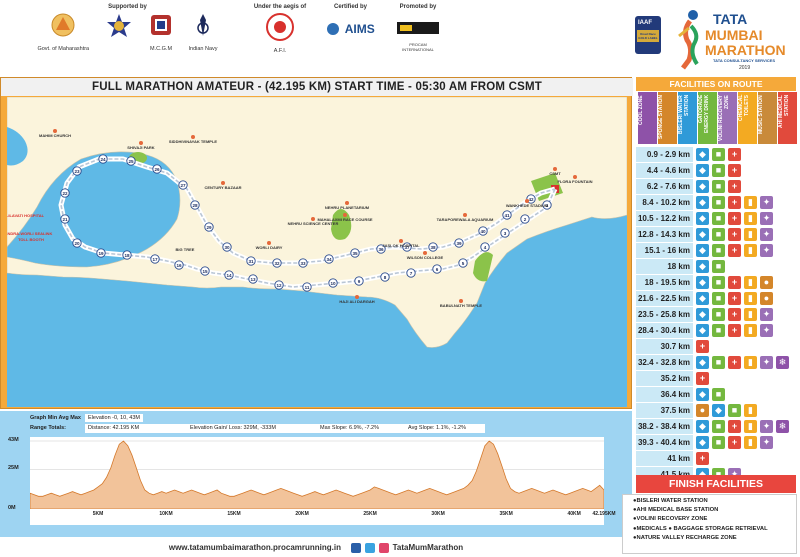  Describe the element at coordinates (103, 159) in the screenshot. I see `svg-text: 24` at that location.